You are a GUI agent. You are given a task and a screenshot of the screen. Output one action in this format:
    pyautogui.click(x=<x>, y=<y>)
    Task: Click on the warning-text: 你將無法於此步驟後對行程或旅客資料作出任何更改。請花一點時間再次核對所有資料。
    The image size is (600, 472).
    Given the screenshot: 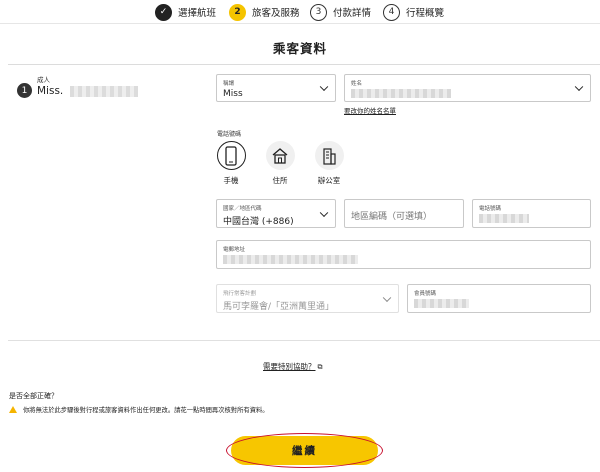 What is the action you would take?
    pyautogui.click(x=146, y=410)
    